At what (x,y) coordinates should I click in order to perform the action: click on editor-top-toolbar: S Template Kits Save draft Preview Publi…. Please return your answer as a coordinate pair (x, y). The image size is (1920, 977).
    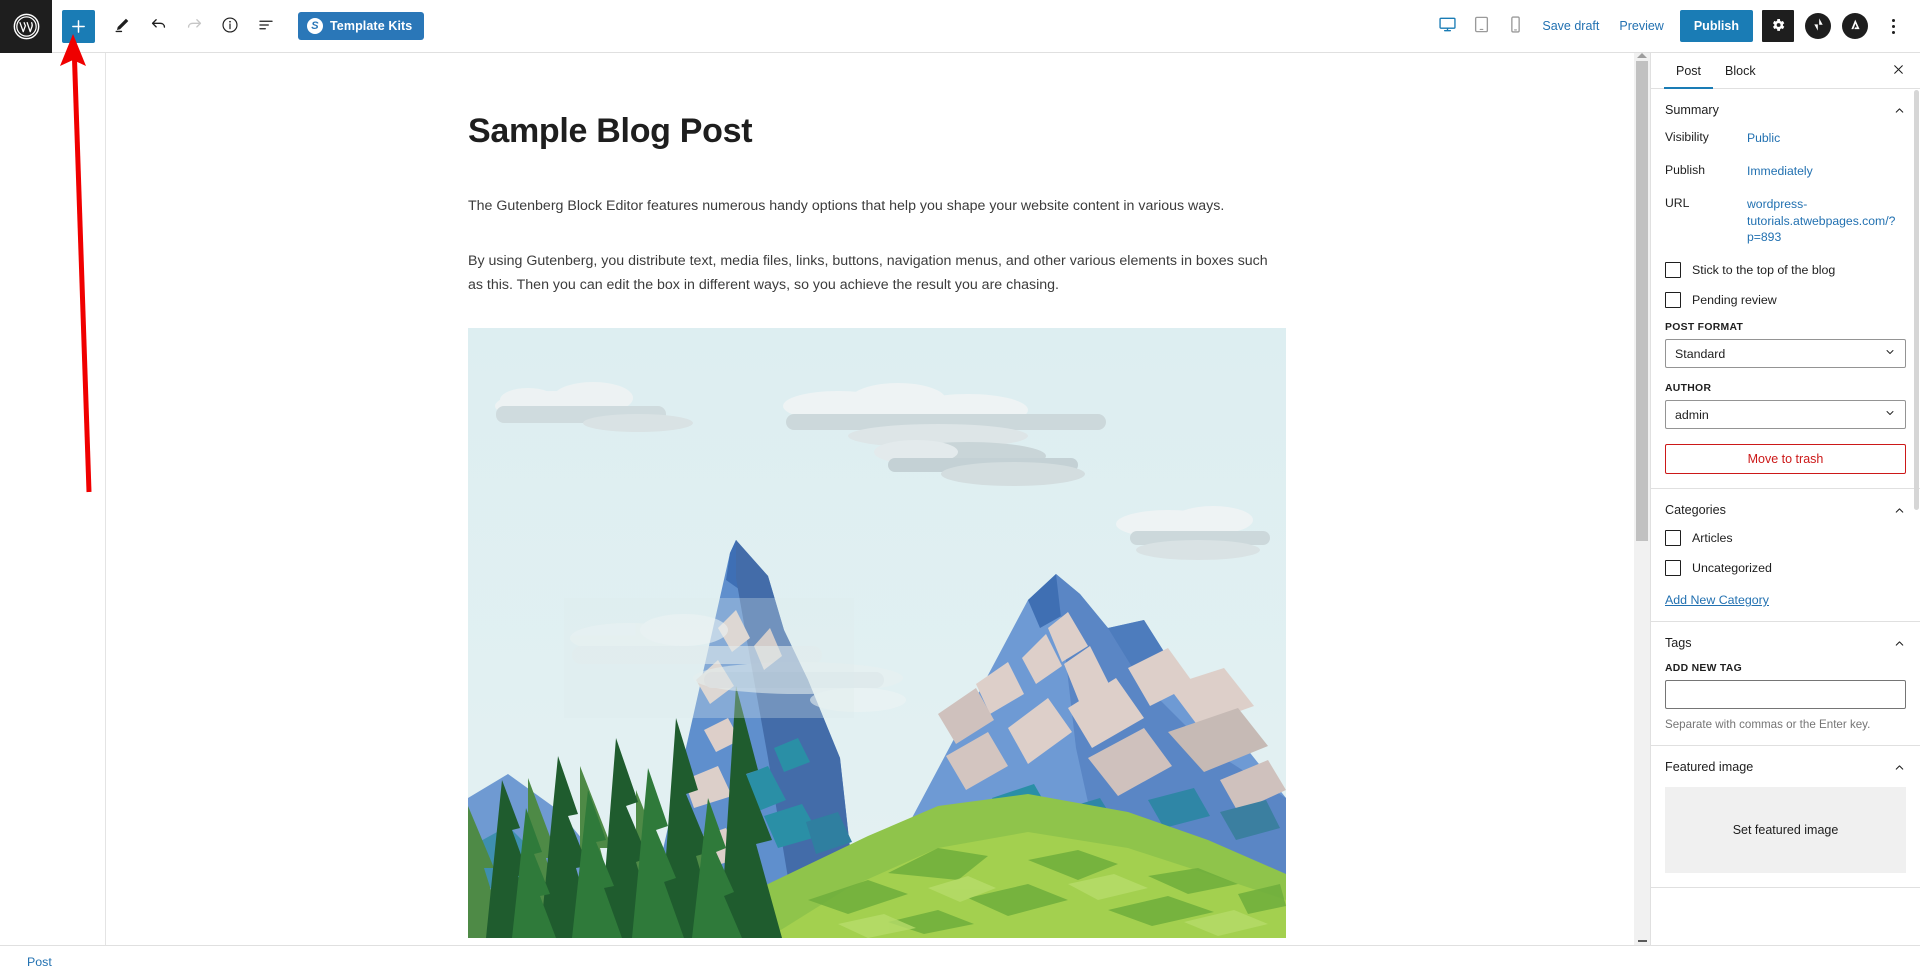
    Looking at the image, I should click on (960, 26).